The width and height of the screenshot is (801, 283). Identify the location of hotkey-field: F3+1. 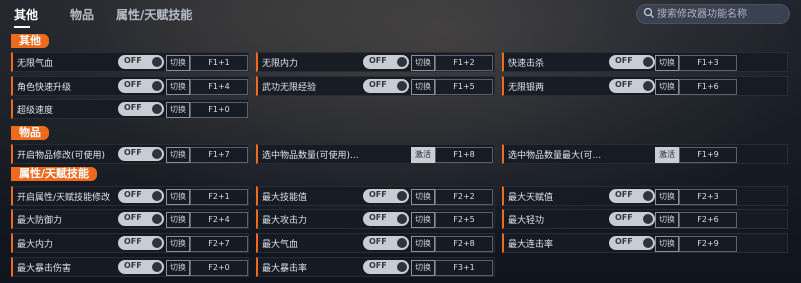
(464, 268).